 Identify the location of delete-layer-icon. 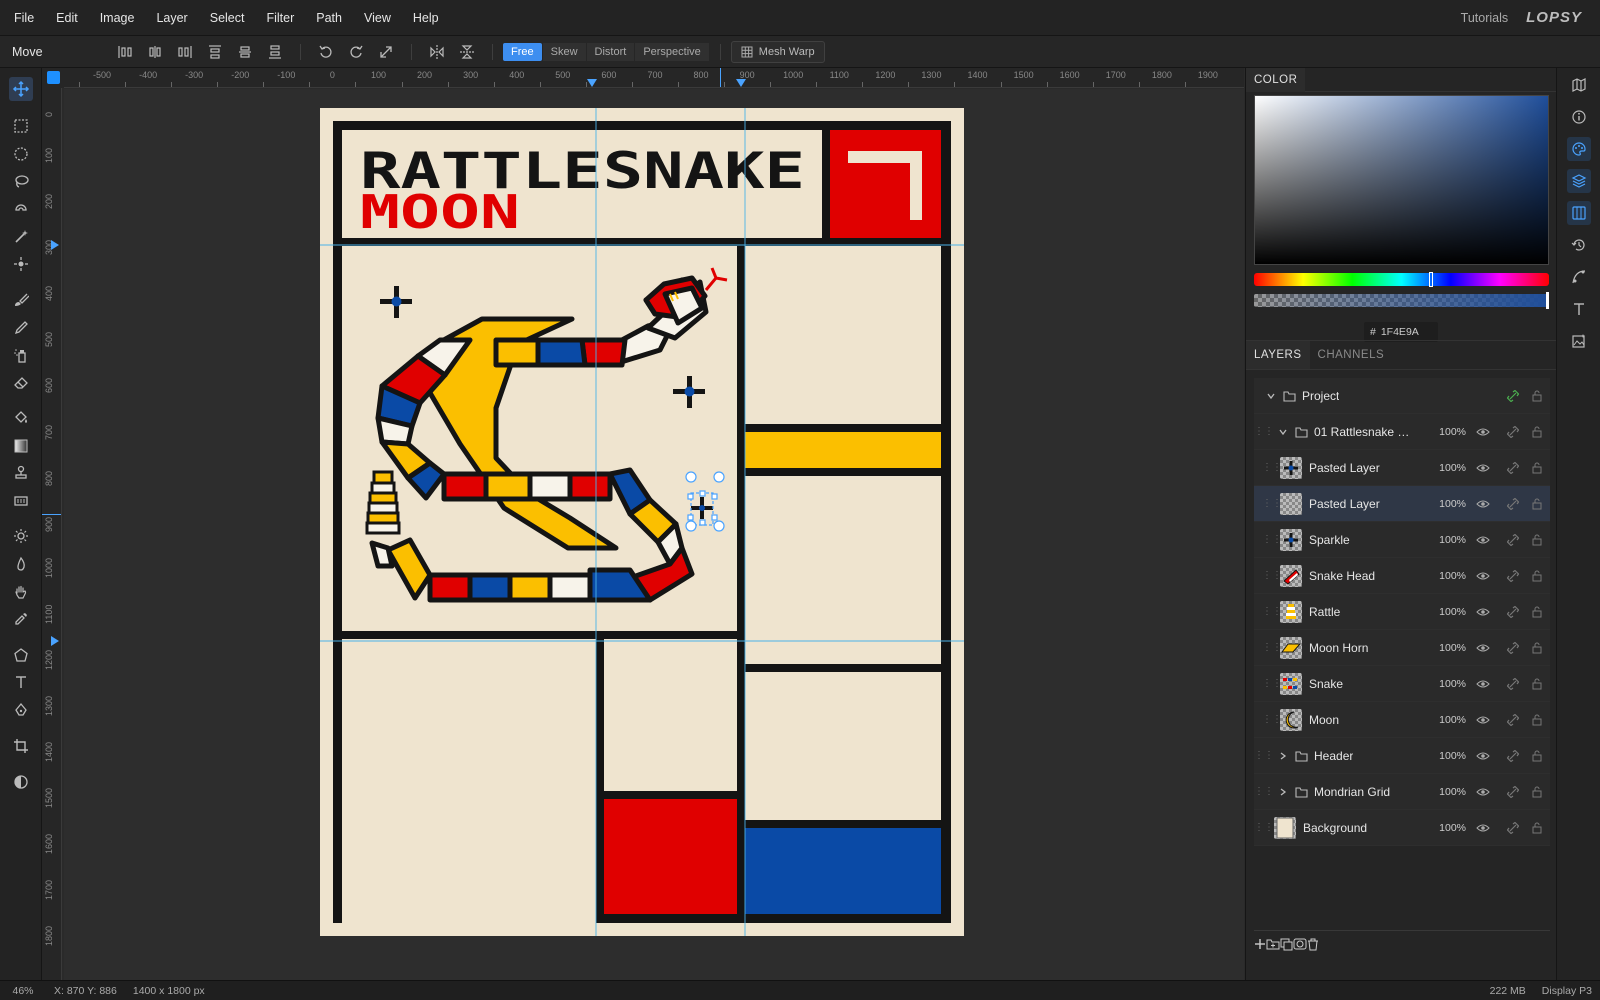
(1313, 946).